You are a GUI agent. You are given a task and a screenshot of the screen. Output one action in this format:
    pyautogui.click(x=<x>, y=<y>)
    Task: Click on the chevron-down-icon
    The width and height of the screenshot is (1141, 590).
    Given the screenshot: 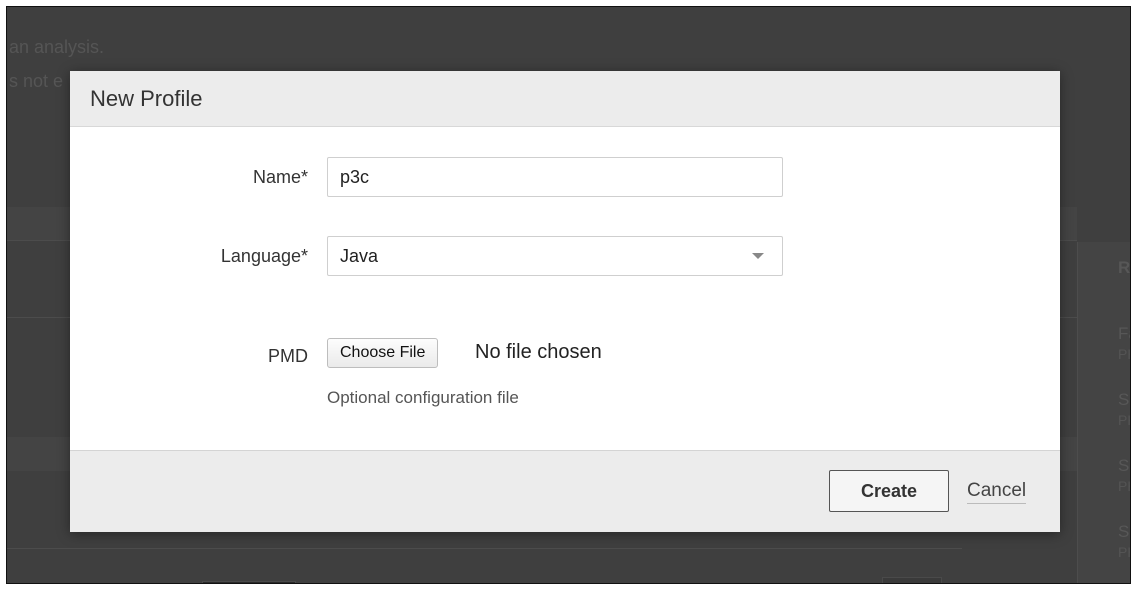 What is the action you would take?
    pyautogui.click(x=758, y=256)
    